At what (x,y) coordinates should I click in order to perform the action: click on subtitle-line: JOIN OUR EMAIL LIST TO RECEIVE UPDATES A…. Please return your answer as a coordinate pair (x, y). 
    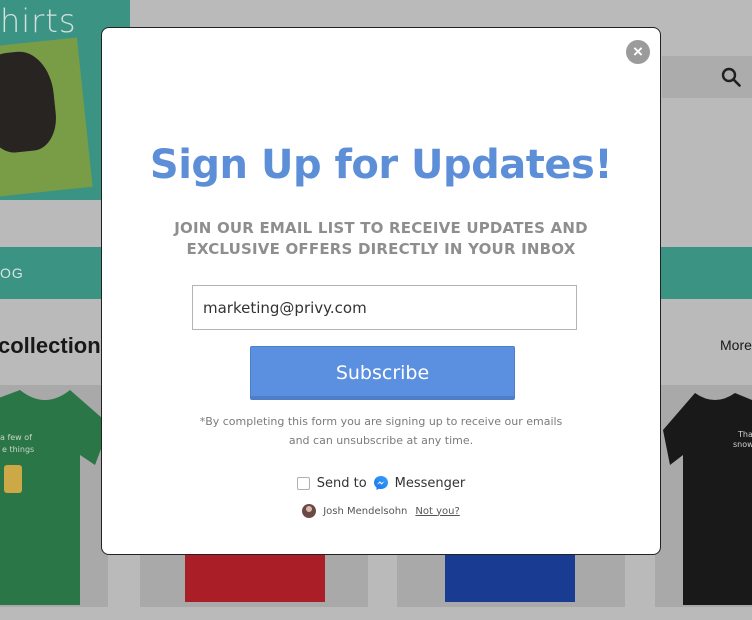
    Looking at the image, I should click on (381, 228).